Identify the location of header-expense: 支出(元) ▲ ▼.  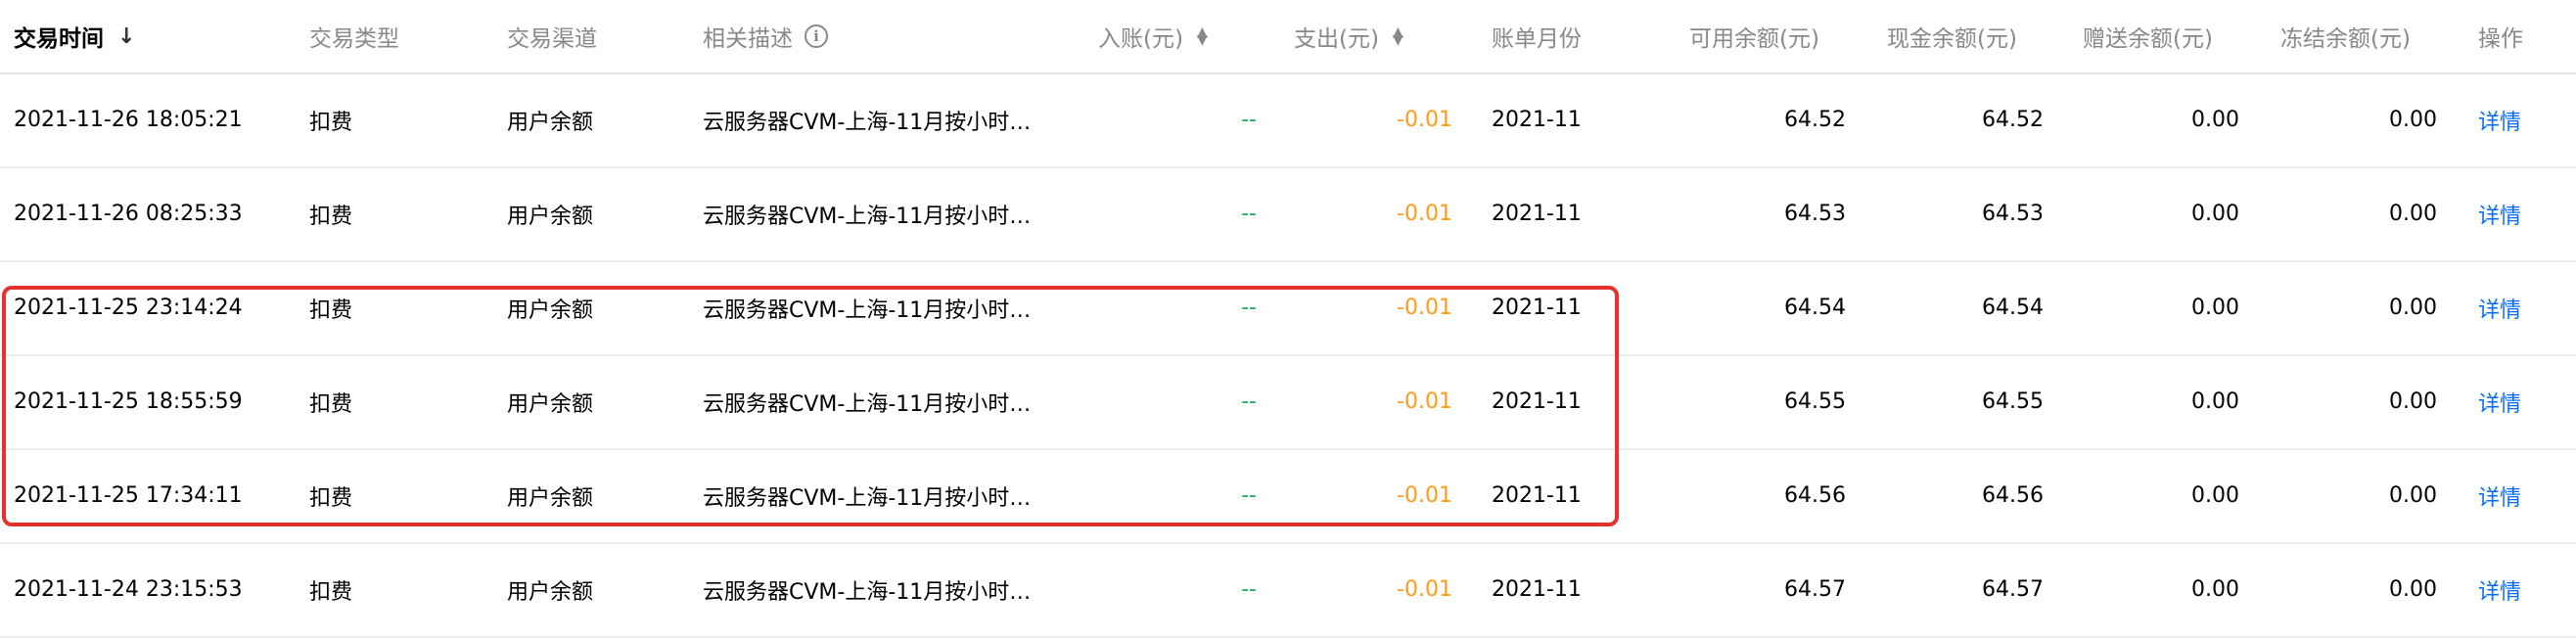
(1392, 36).